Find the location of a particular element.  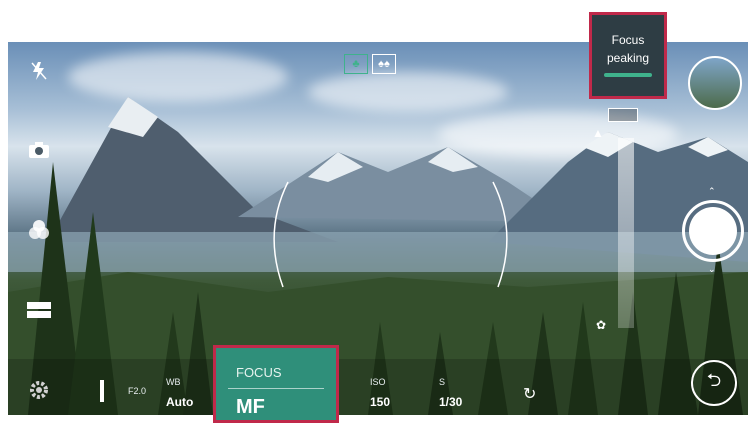

focus-slider is located at coordinates (626, 233).